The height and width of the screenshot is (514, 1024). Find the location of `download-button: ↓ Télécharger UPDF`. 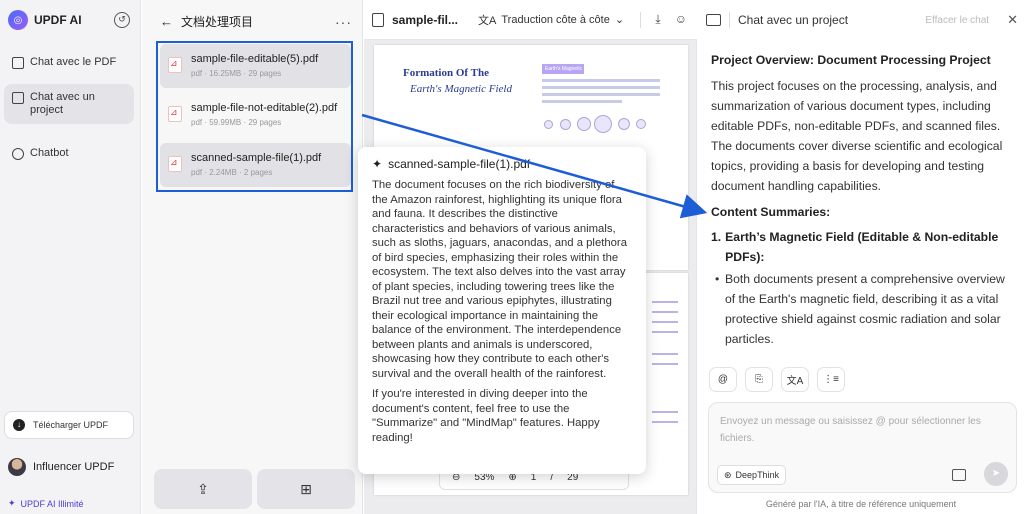

download-button: ↓ Télécharger UPDF is located at coordinates (69, 425).